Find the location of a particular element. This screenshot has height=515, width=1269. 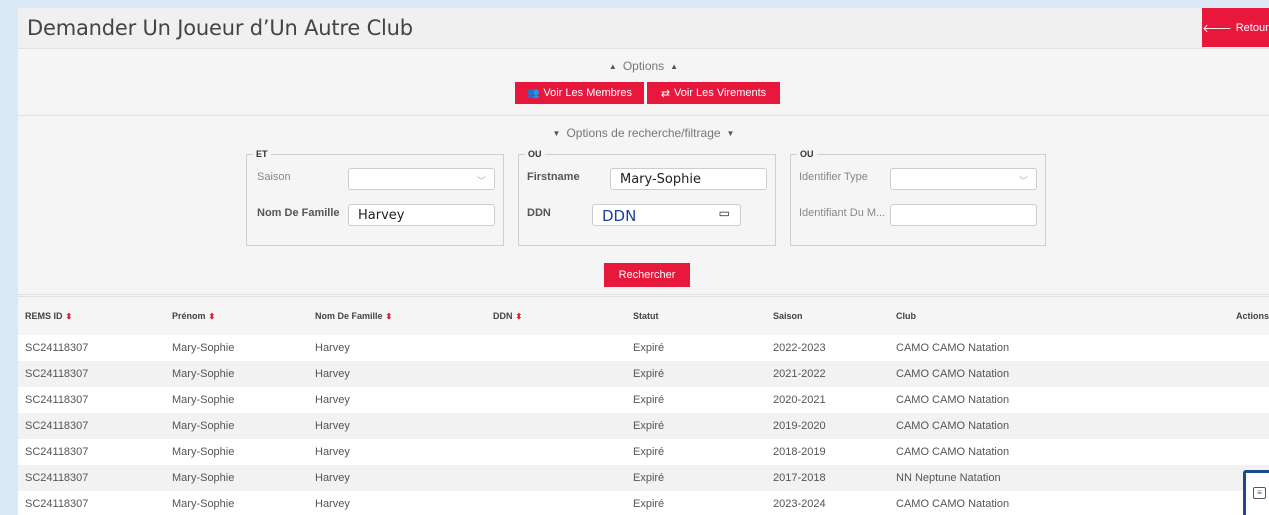

options-toggle: ▲ Options ▲ is located at coordinates (643, 66).